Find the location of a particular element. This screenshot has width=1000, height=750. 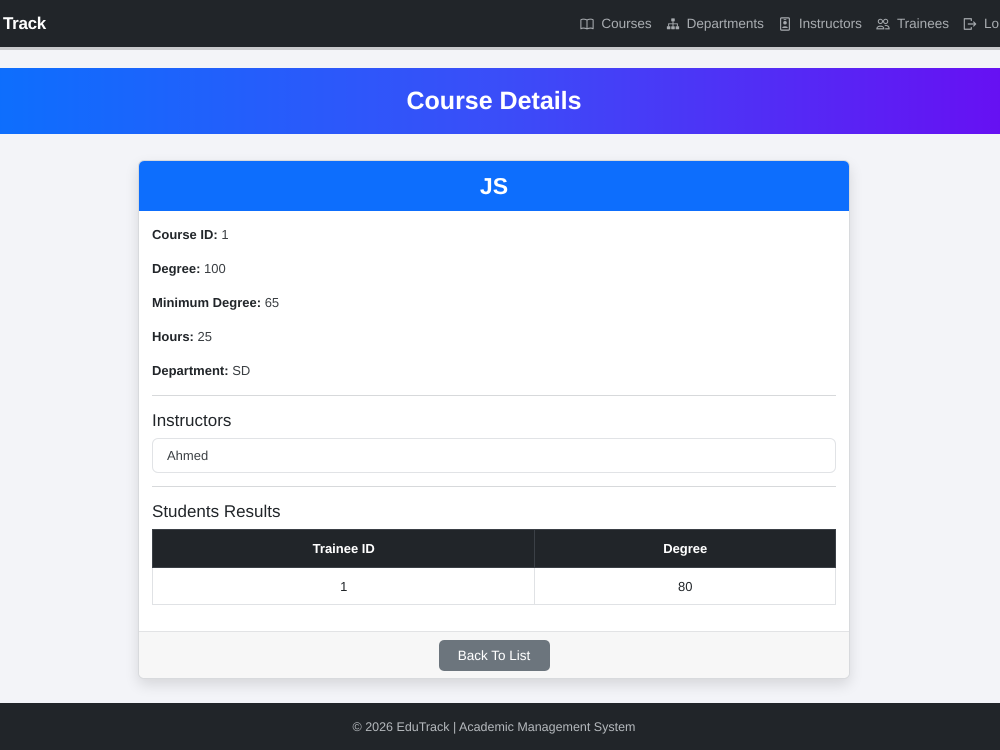

sitemap-icon is located at coordinates (673, 23).